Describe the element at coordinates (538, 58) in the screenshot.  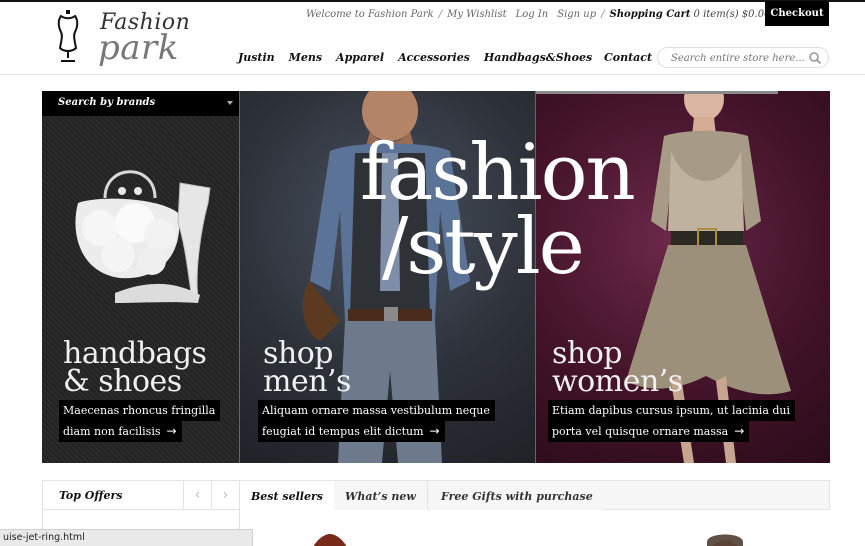
I see `nav-item-handbags-shoes: Handbags&Shoes` at that location.